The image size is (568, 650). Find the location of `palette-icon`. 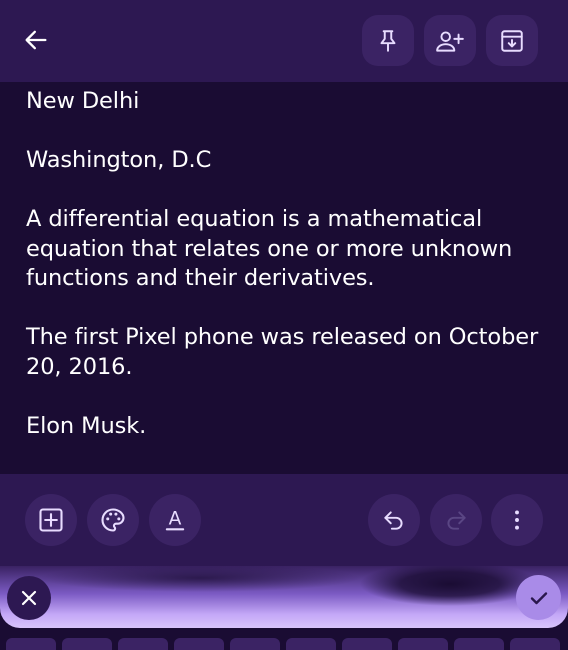

palette-icon is located at coordinates (113, 520).